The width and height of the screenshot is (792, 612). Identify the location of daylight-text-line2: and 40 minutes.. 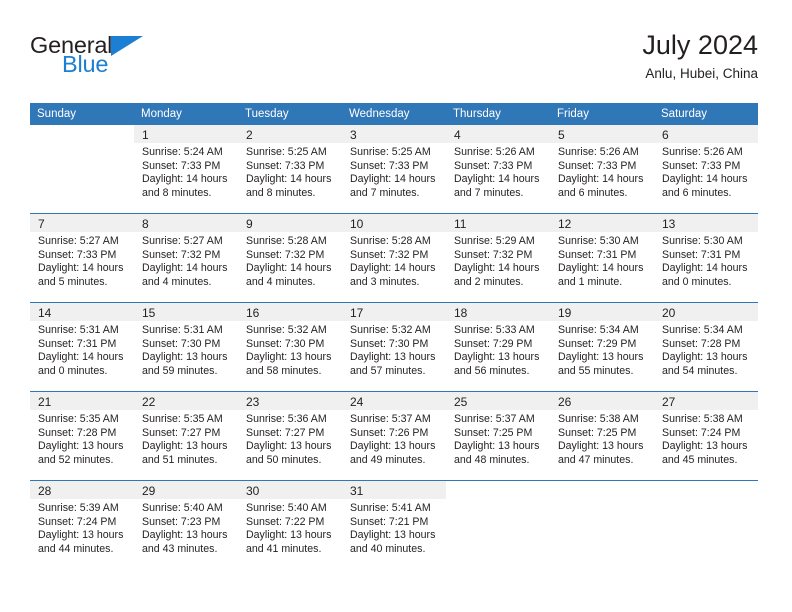
(388, 548).